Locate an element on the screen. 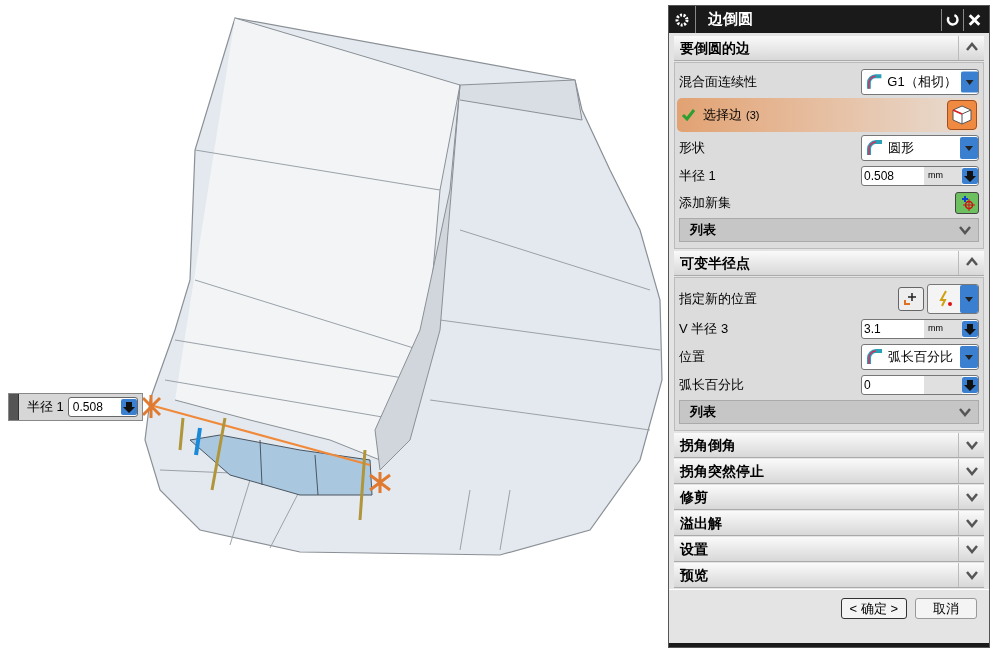 This screenshot has width=1002, height=658. settings-icon is located at coordinates (682, 19).